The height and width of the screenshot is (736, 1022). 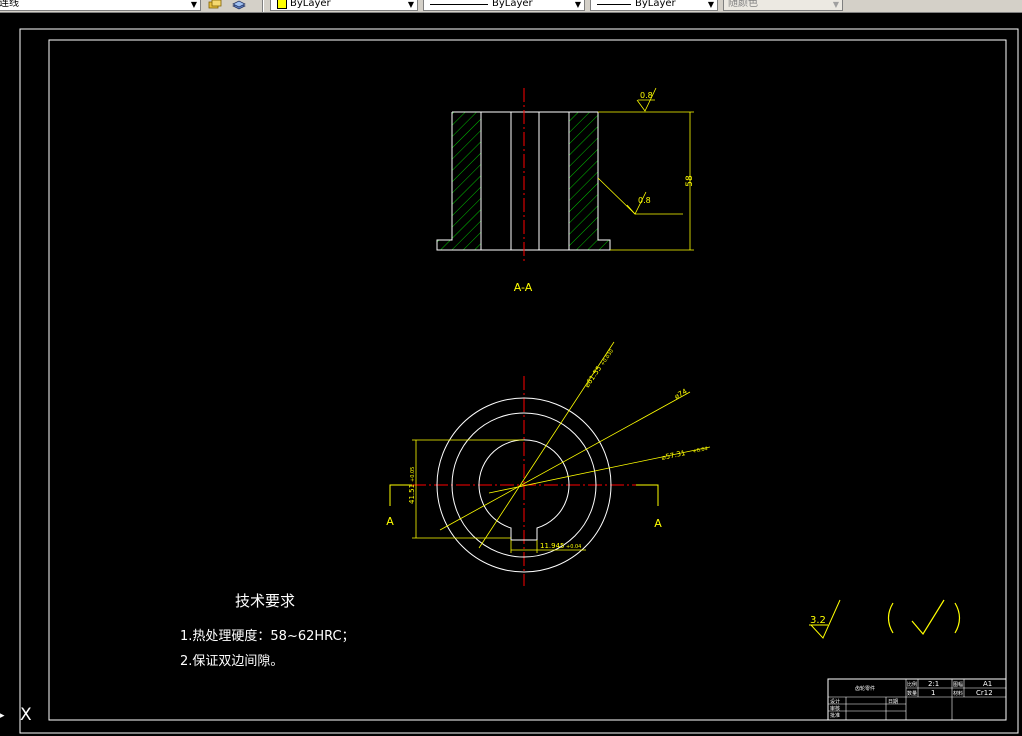 I want to click on ucs-icon: ▸ X, so click(x=16, y=715).